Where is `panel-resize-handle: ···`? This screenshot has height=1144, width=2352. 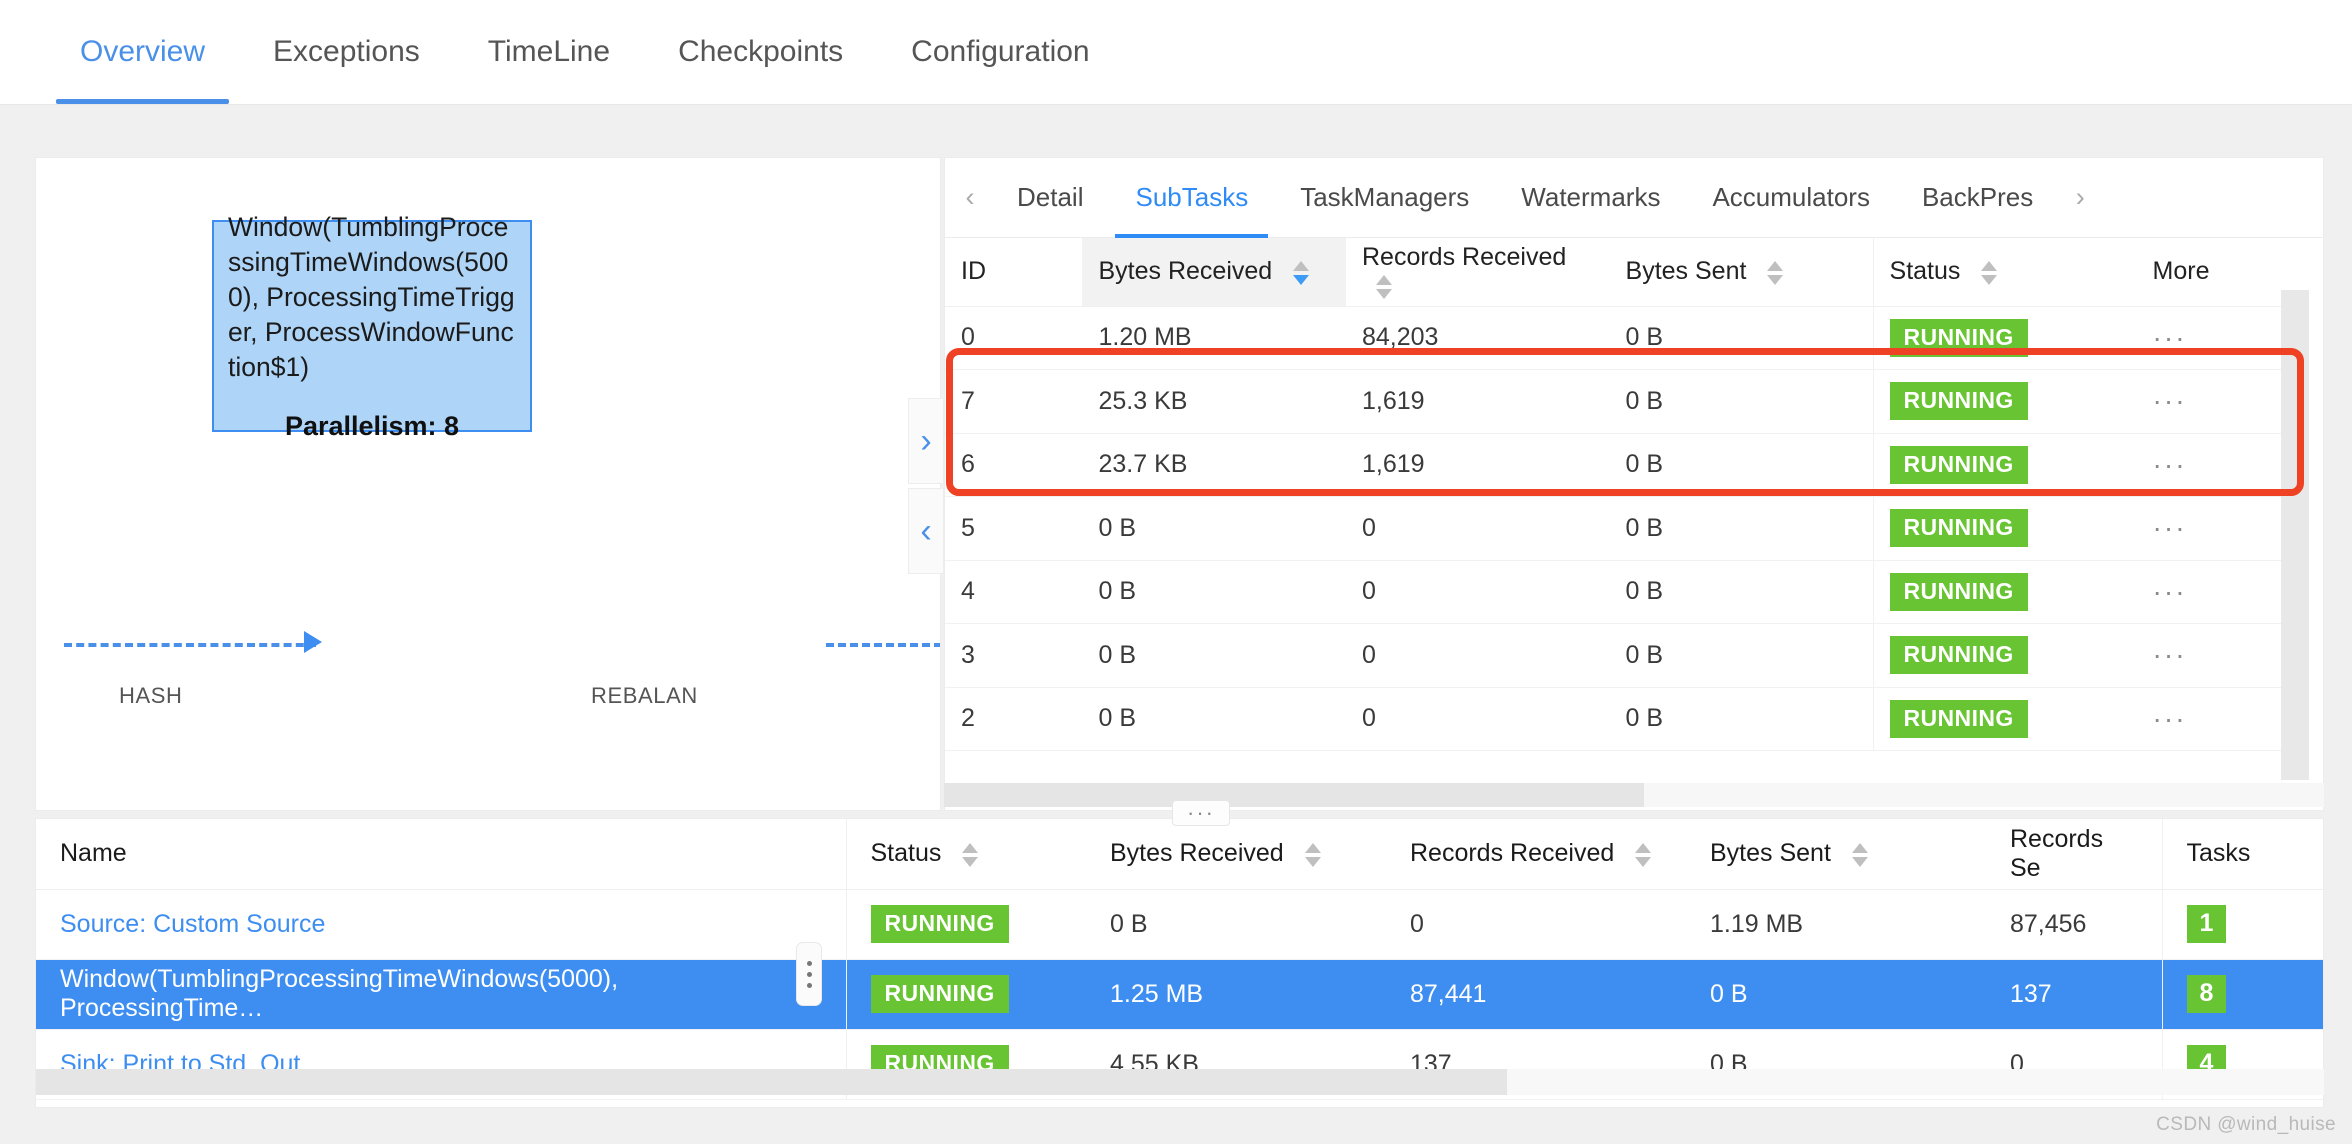 panel-resize-handle: ··· is located at coordinates (1201, 813).